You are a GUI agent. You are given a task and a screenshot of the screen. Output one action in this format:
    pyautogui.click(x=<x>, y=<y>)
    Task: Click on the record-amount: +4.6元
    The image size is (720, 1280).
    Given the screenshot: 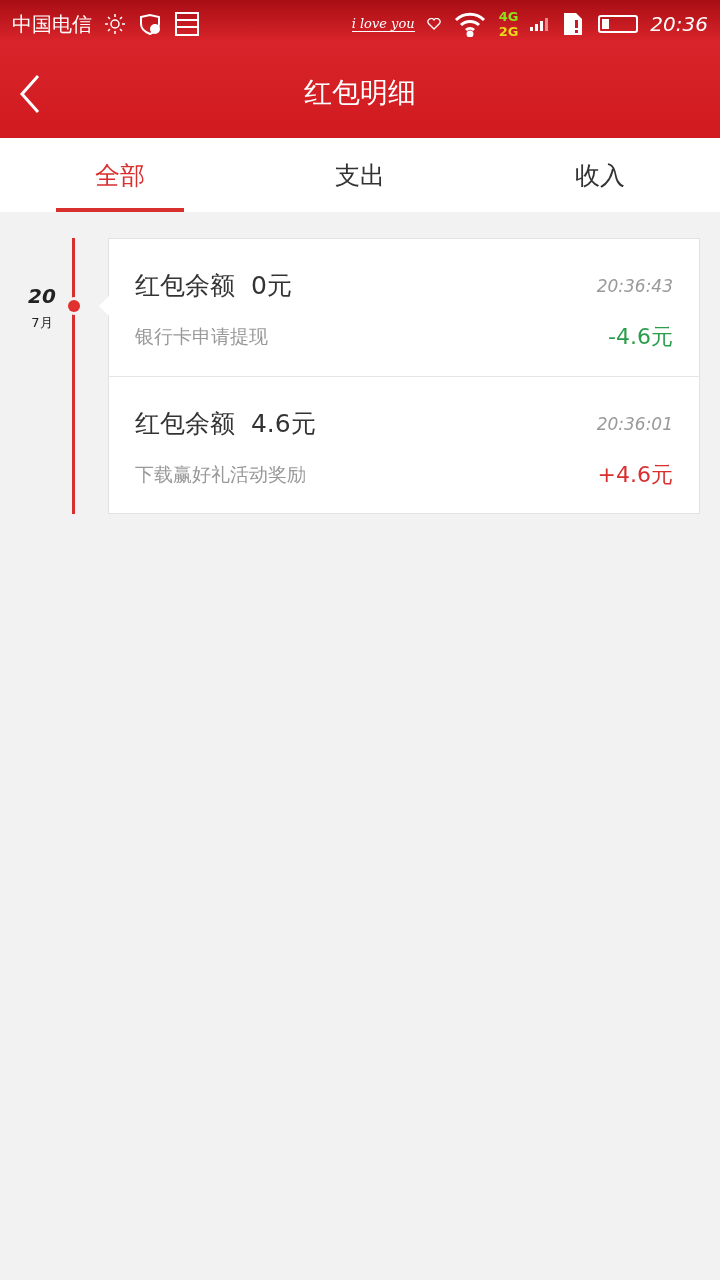 What is the action you would take?
    pyautogui.click(x=635, y=475)
    